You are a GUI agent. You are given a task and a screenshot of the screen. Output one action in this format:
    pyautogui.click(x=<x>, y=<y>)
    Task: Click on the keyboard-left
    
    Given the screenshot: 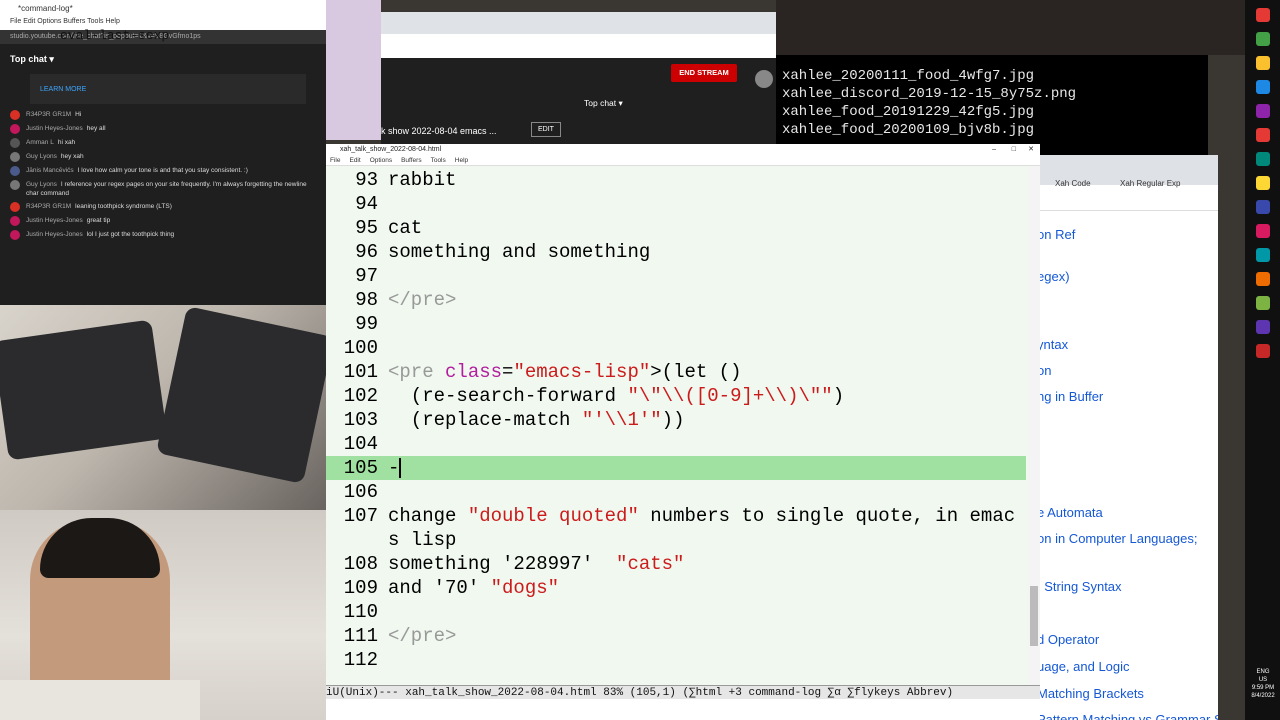 What is the action you would take?
    pyautogui.click(x=84, y=390)
    